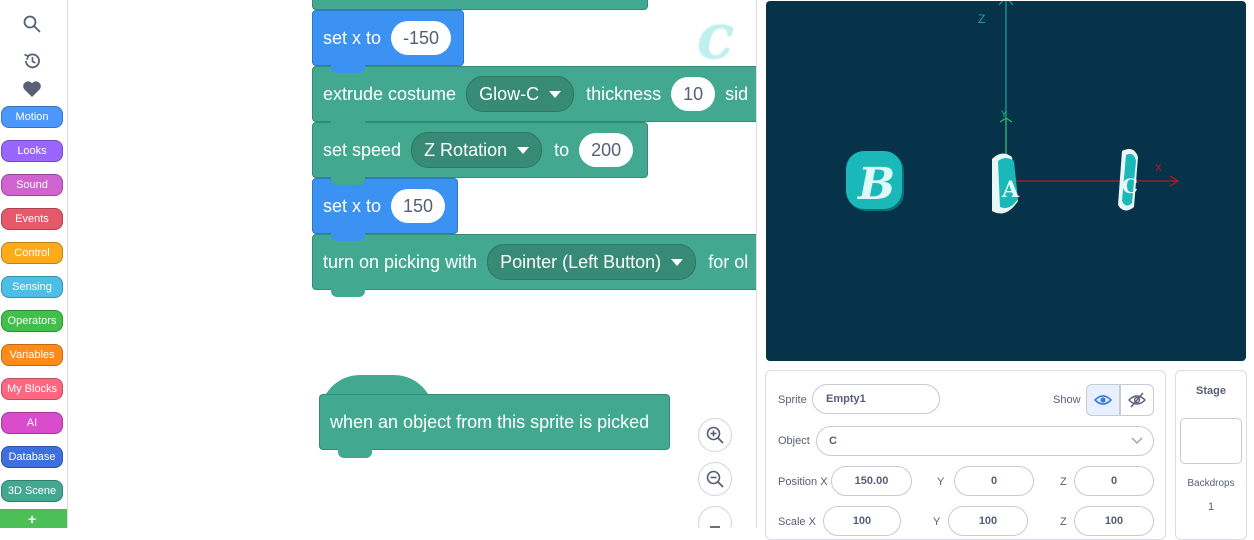 Image resolution: width=1254 pixels, height=540 pixels. What do you see at coordinates (846, 399) in the screenshot?
I see `sprite-name-value: Empty1` at bounding box center [846, 399].